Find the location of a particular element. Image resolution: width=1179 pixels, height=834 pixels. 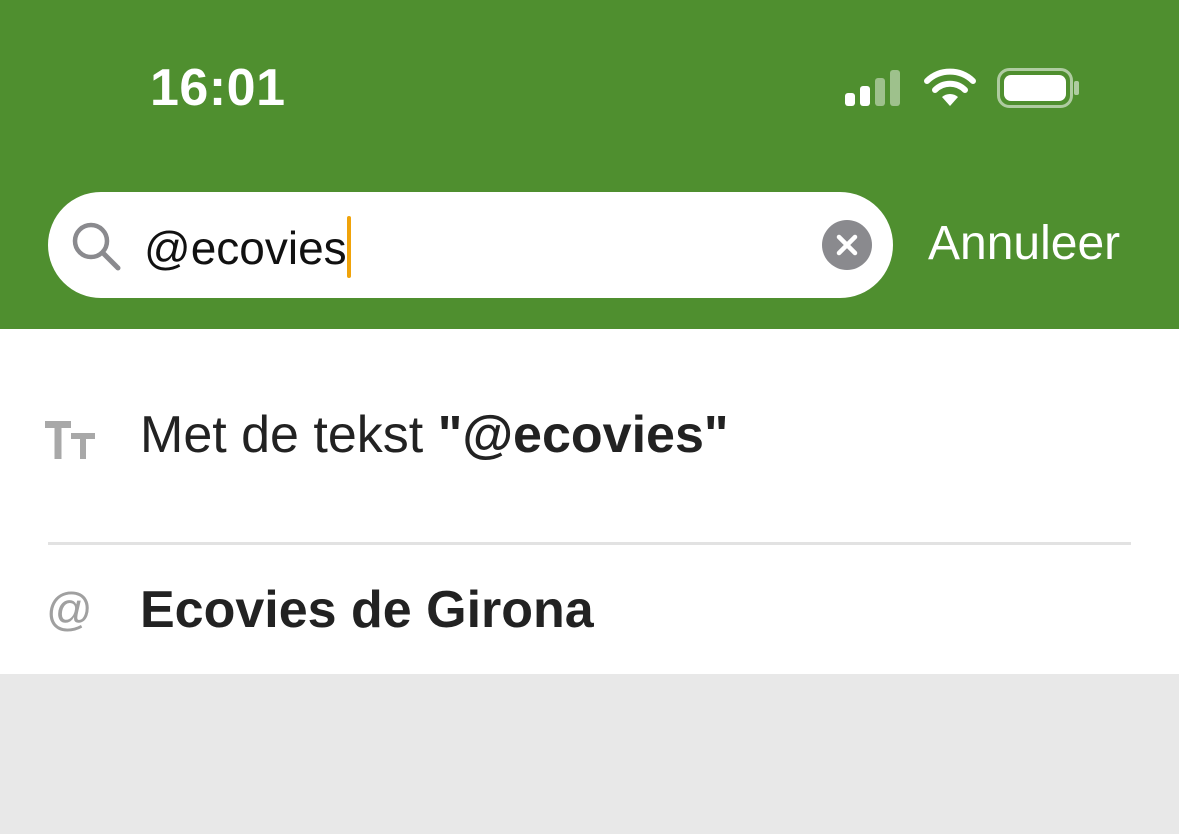

clear-search-button is located at coordinates (847, 245).